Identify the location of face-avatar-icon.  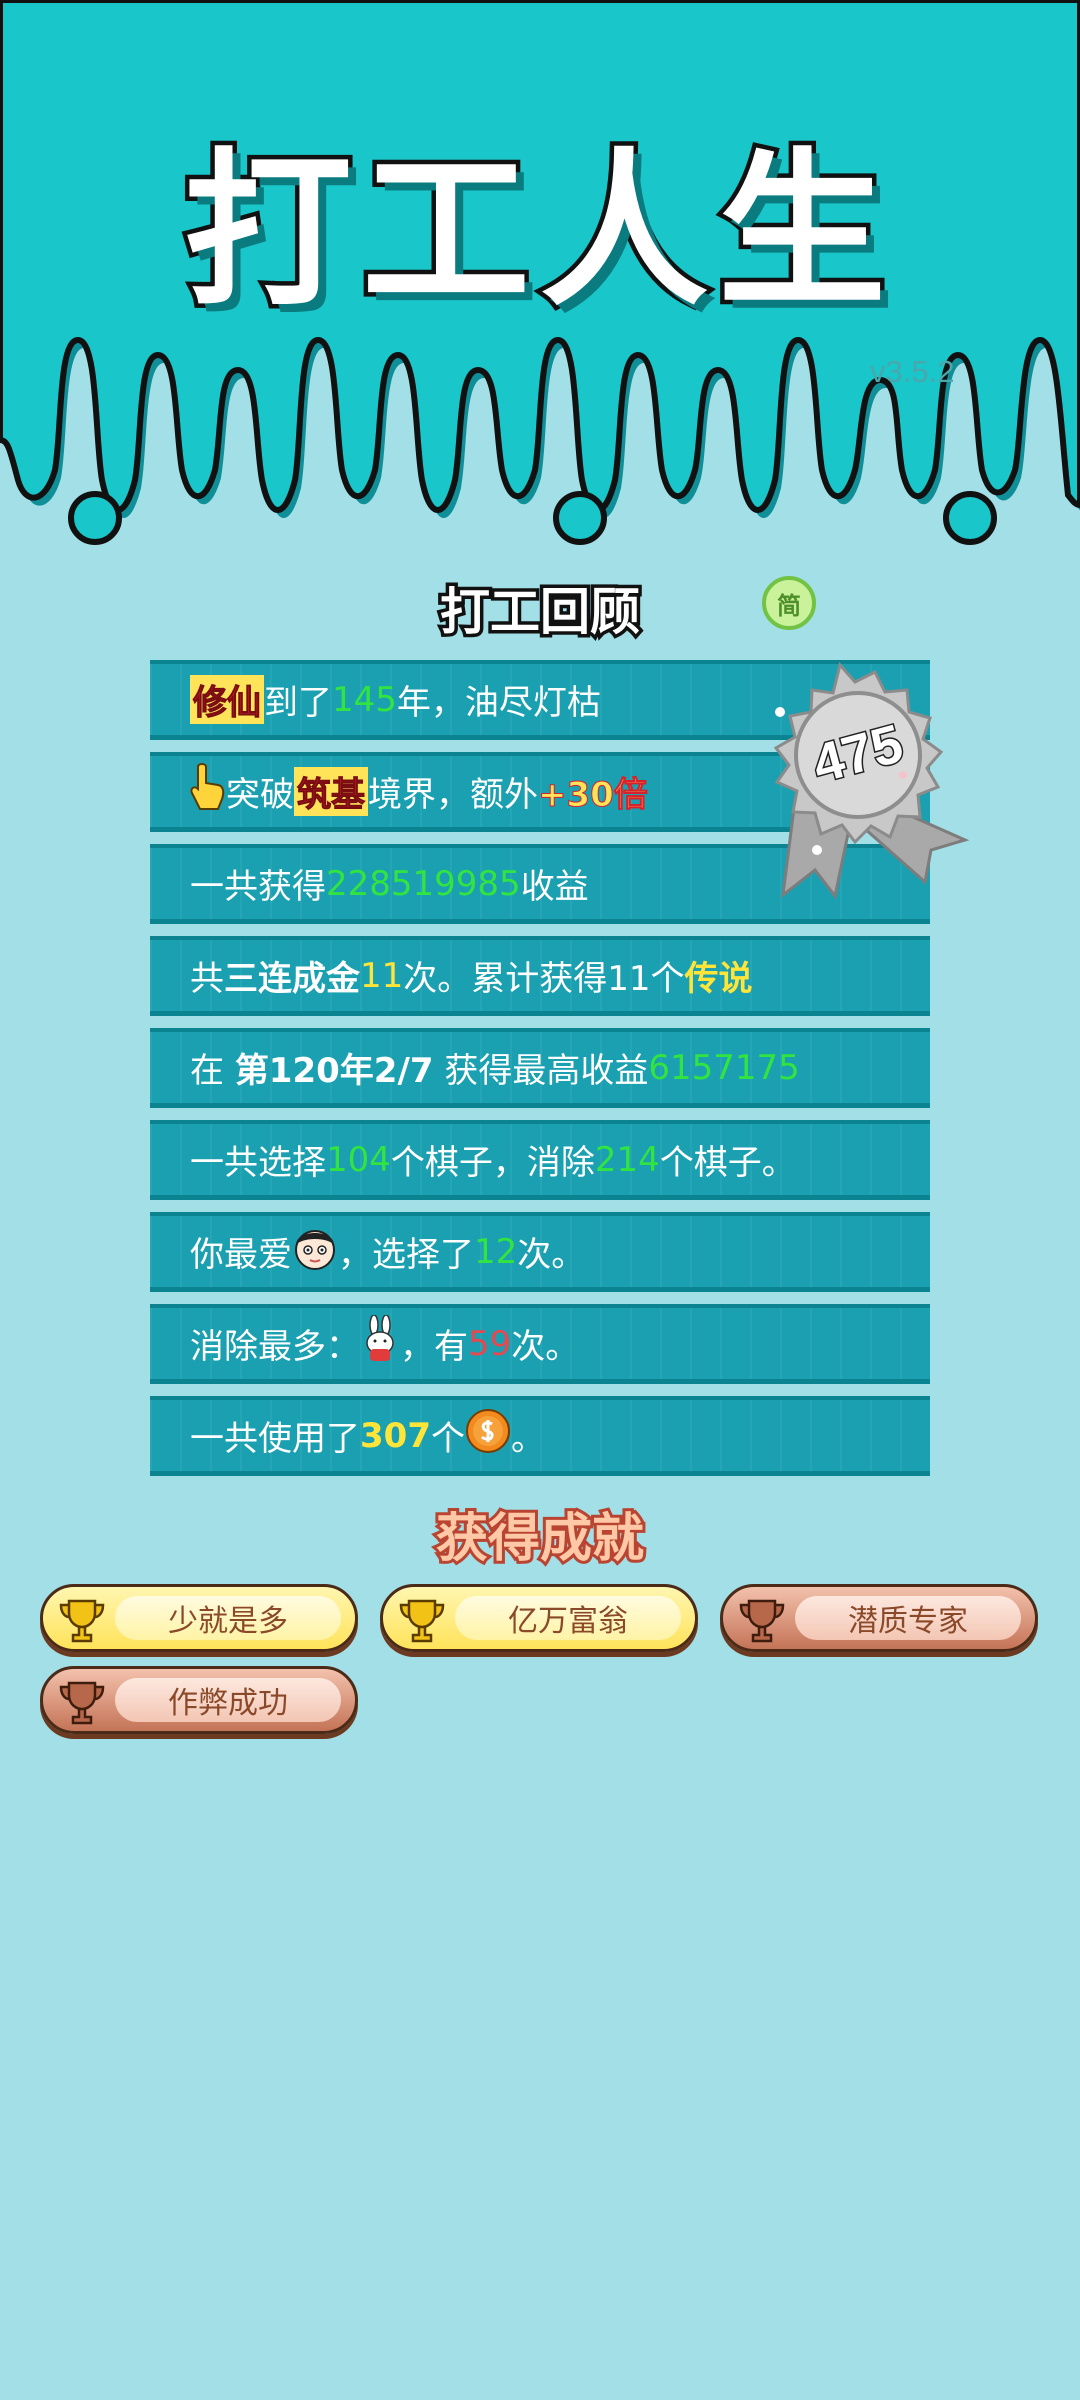
(315, 1251).